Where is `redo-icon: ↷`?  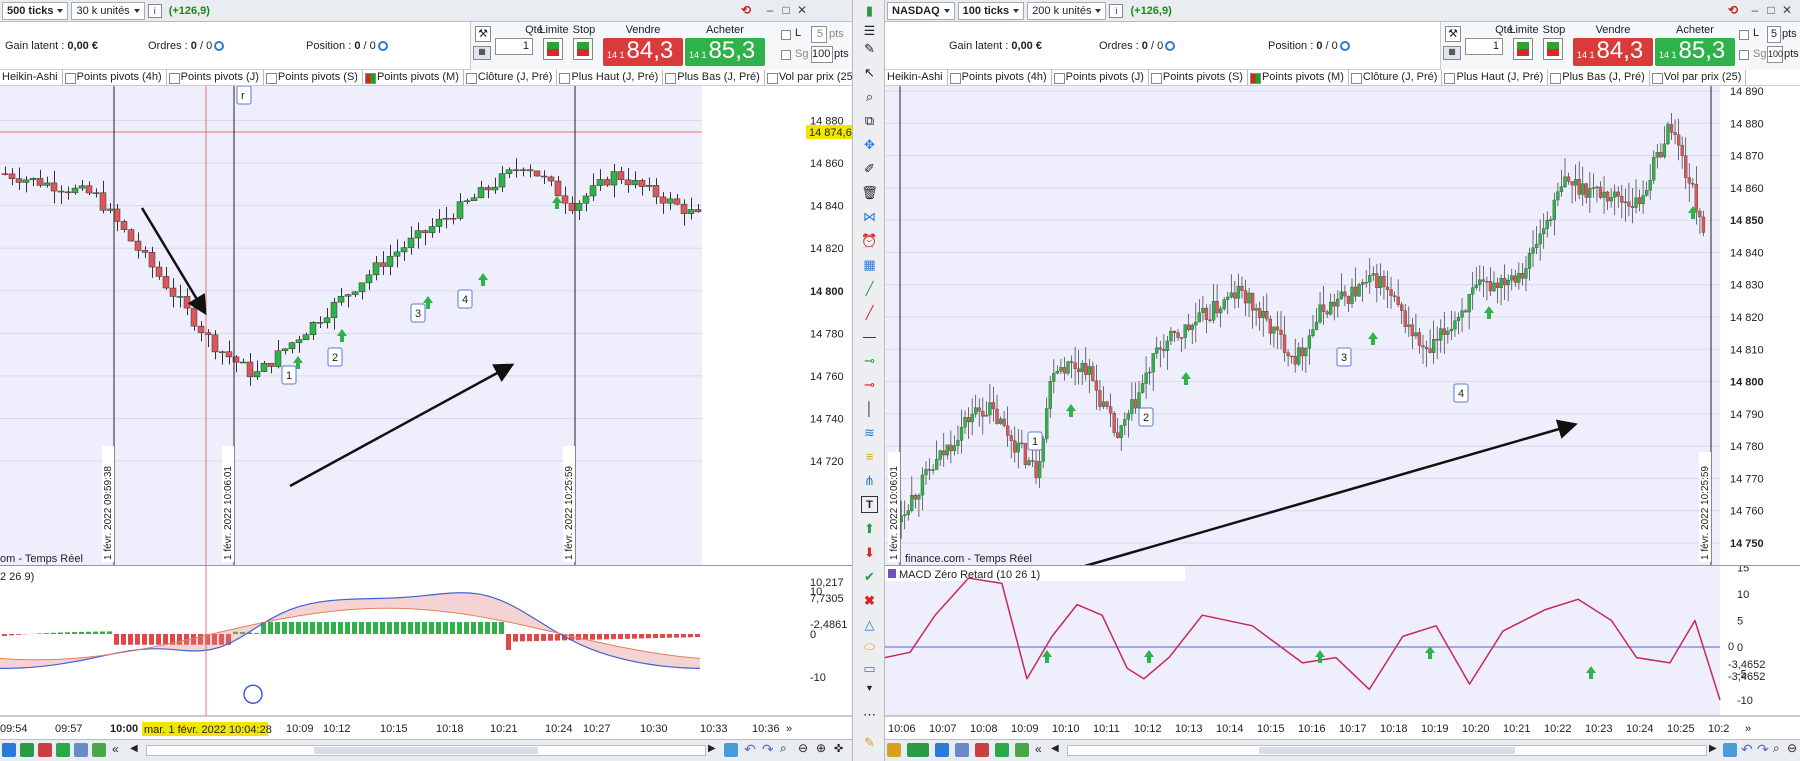 redo-icon: ↷ is located at coordinates (769, 749).